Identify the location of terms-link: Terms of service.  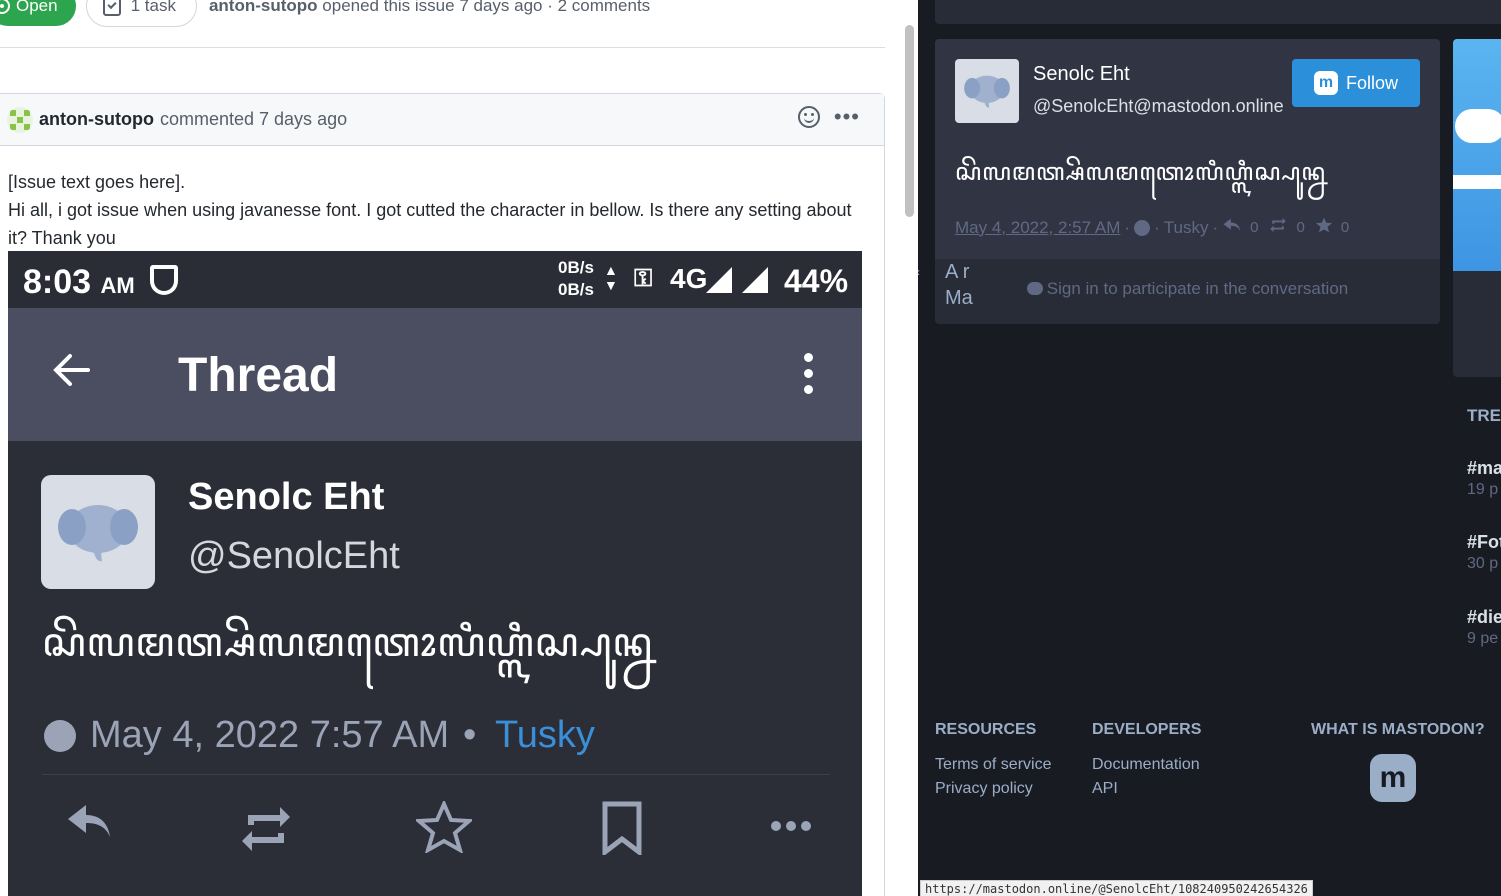
(993, 765).